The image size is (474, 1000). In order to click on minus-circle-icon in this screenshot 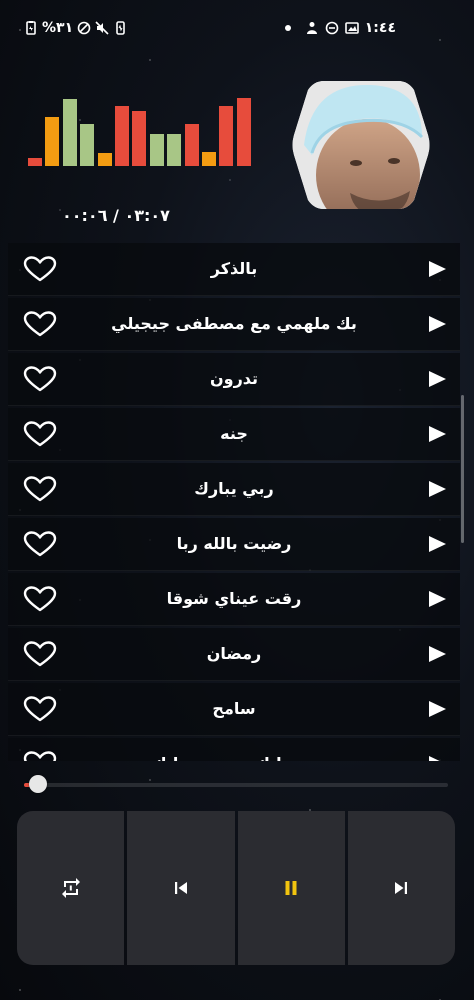, I will do `click(332, 28)`.